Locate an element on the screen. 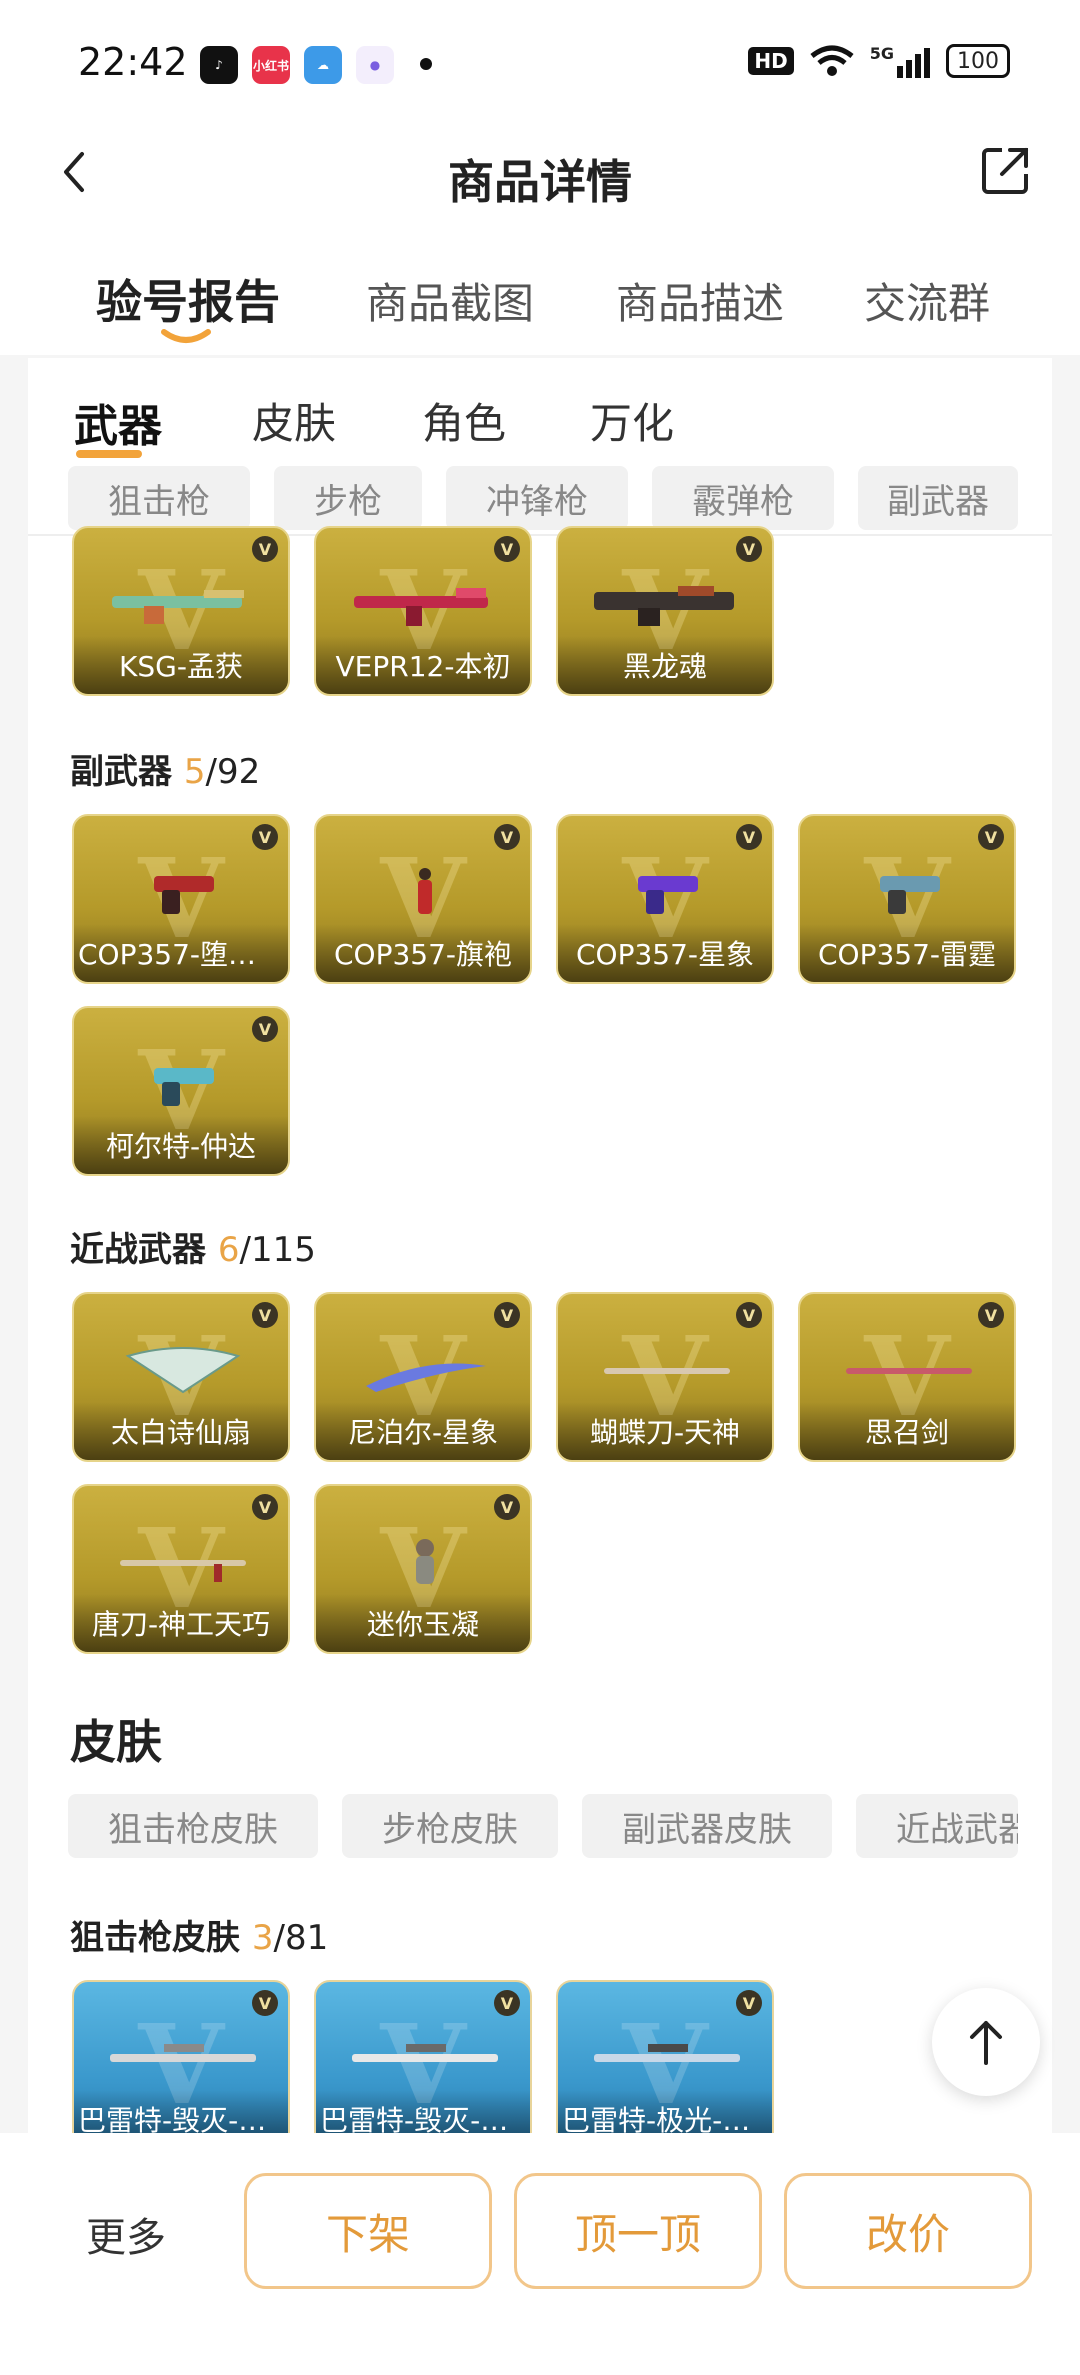 This screenshot has height=2375, width=1080. item-name: 蝴蝶刀-天神 is located at coordinates (665, 1431).